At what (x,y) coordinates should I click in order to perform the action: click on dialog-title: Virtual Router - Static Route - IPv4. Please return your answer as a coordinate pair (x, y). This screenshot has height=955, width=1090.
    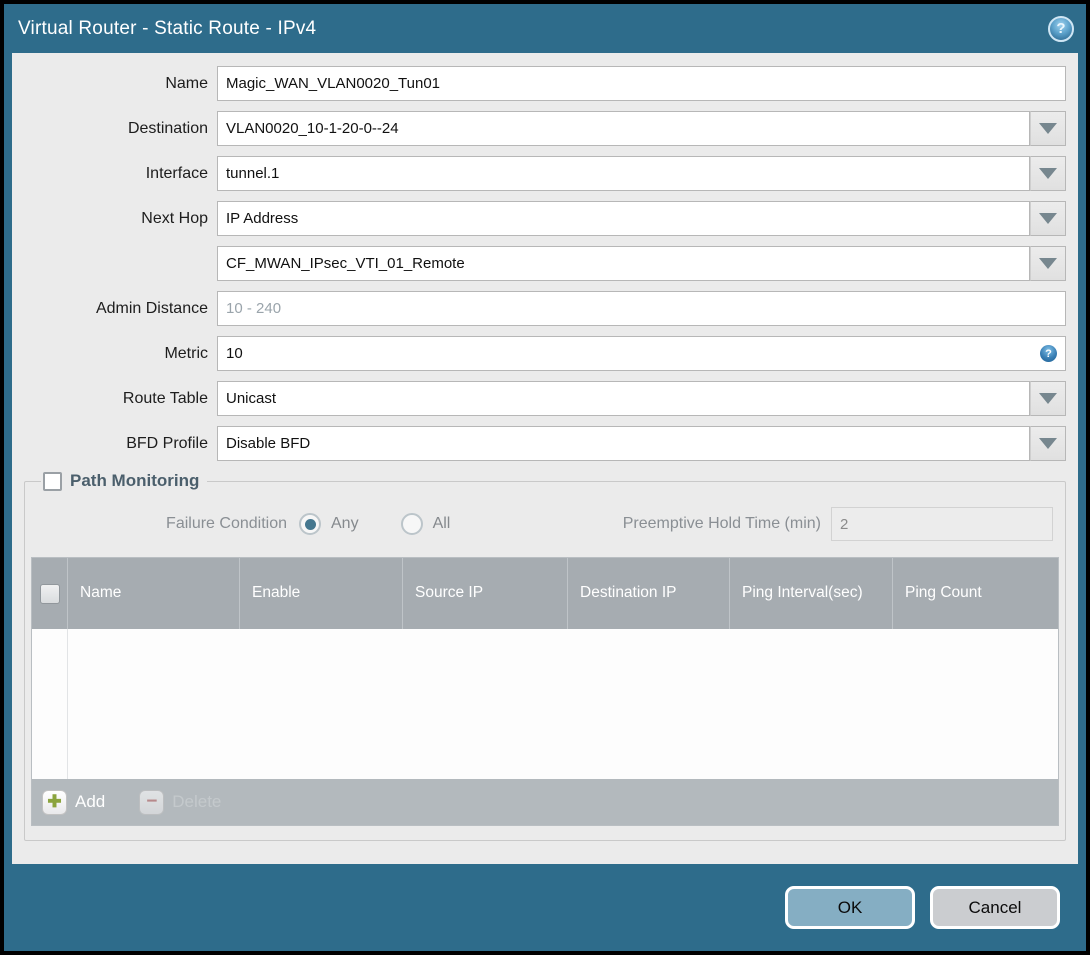
    Looking at the image, I should click on (167, 28).